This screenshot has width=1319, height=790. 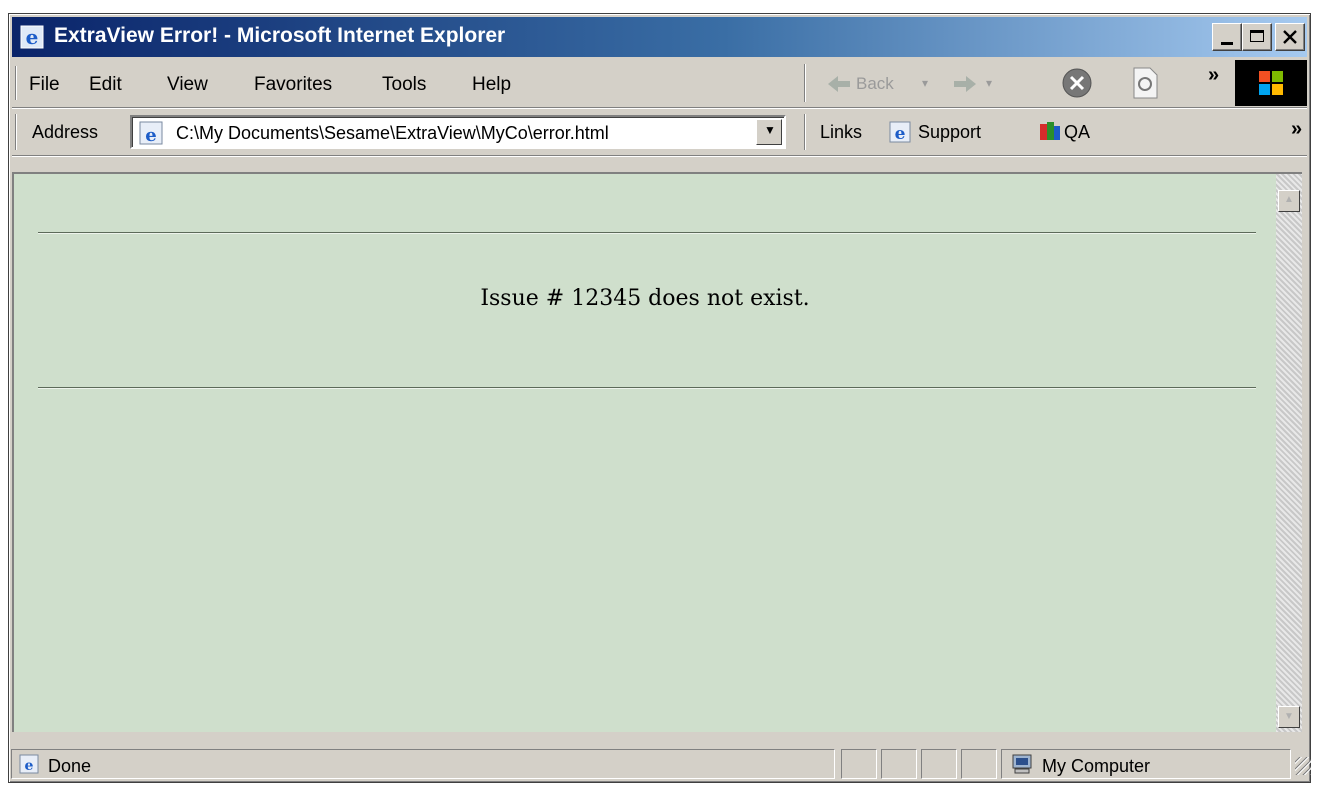 I want to click on scroll-down-icon: ▼, so click(x=1289, y=716).